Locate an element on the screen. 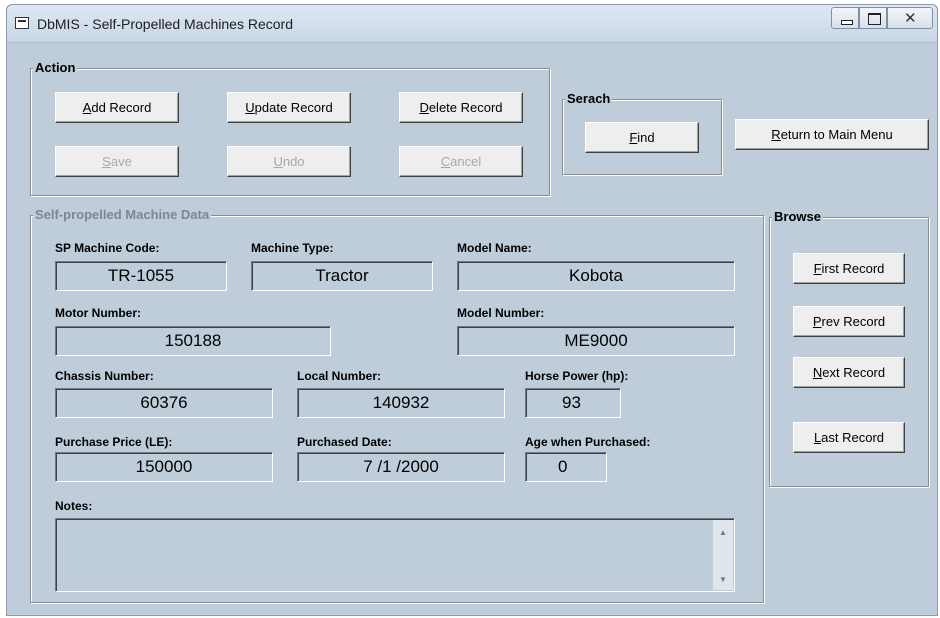 The height and width of the screenshot is (618, 940). chassis-number-label: Chassis Number: is located at coordinates (104, 376).